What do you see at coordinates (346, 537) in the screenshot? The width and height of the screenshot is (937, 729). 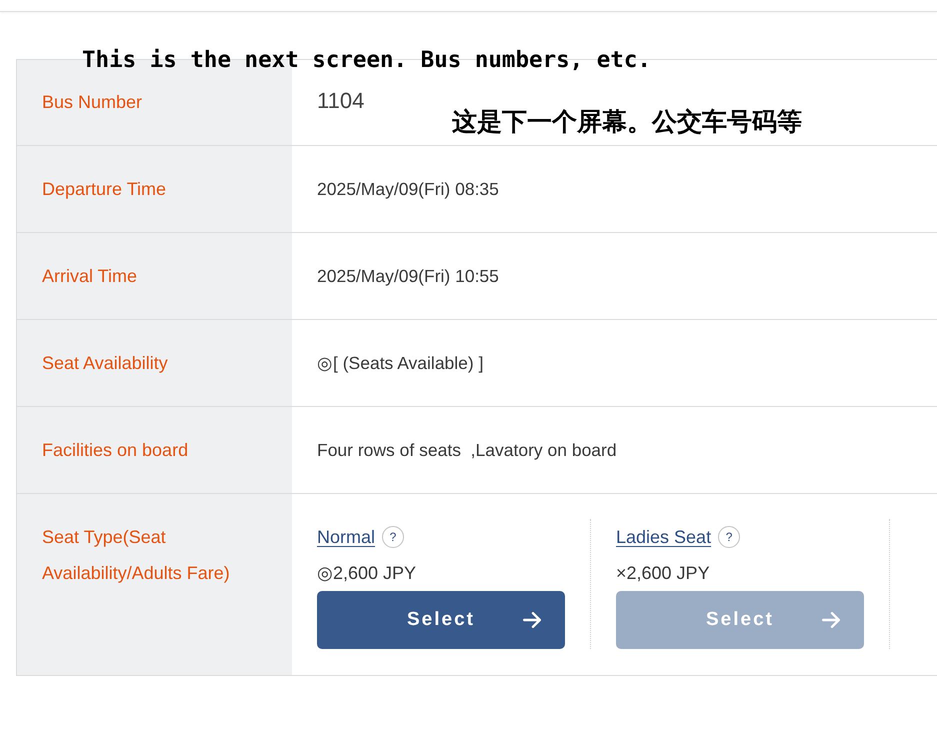 I see `seat-type-link: Normal` at bounding box center [346, 537].